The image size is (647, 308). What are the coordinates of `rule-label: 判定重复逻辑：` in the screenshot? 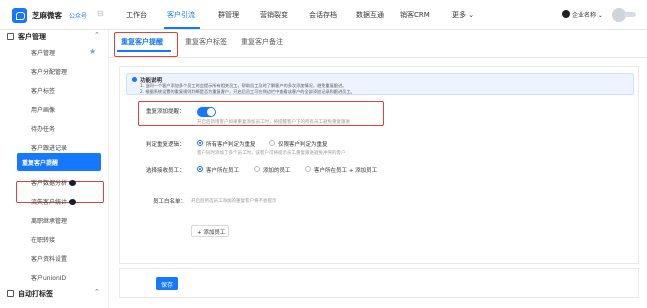 It's located at (165, 145).